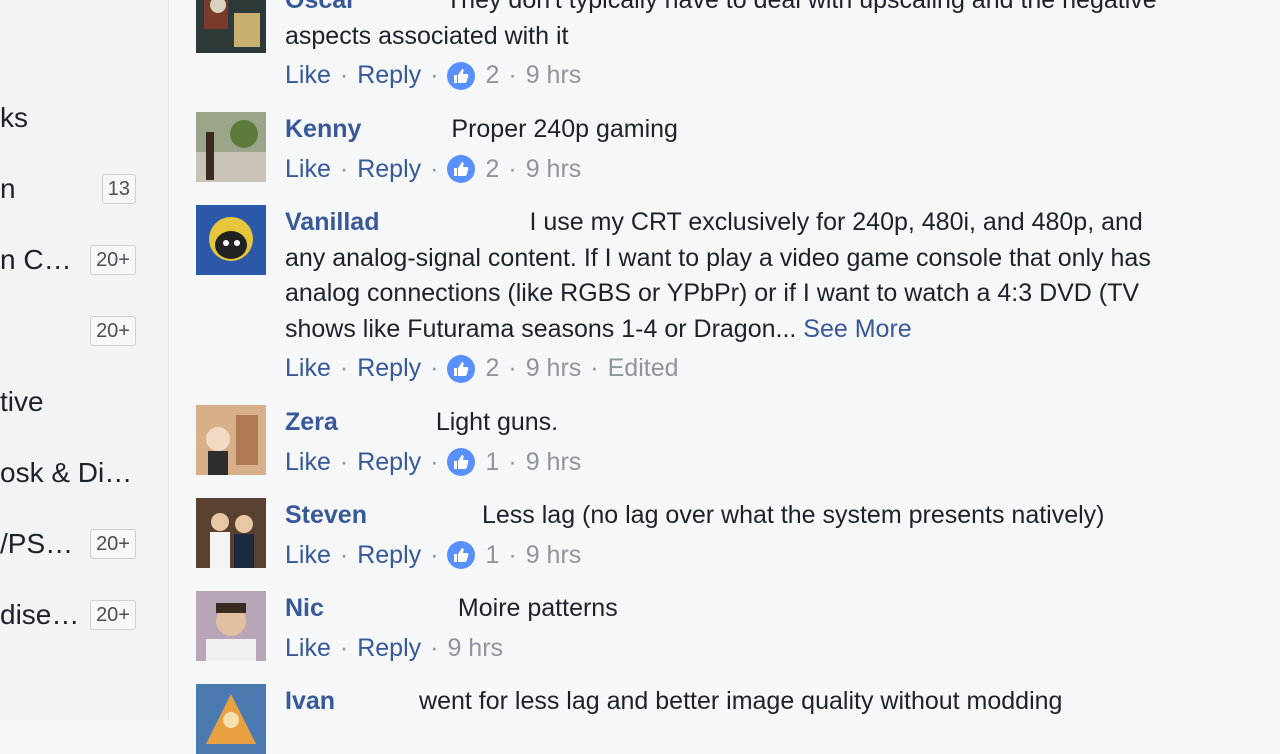 This screenshot has height=754, width=1280. I want to click on comment-author: Zera, so click(311, 422).